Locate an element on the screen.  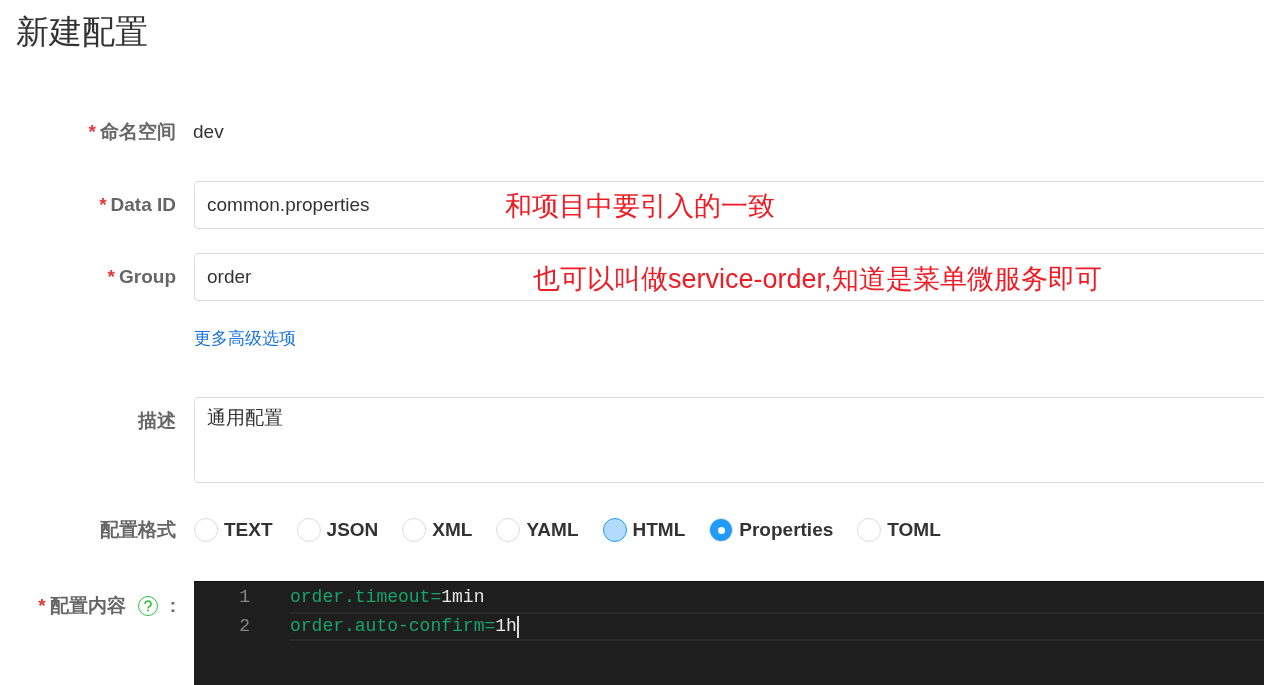
field-label: 命名空间 is located at coordinates (138, 131).